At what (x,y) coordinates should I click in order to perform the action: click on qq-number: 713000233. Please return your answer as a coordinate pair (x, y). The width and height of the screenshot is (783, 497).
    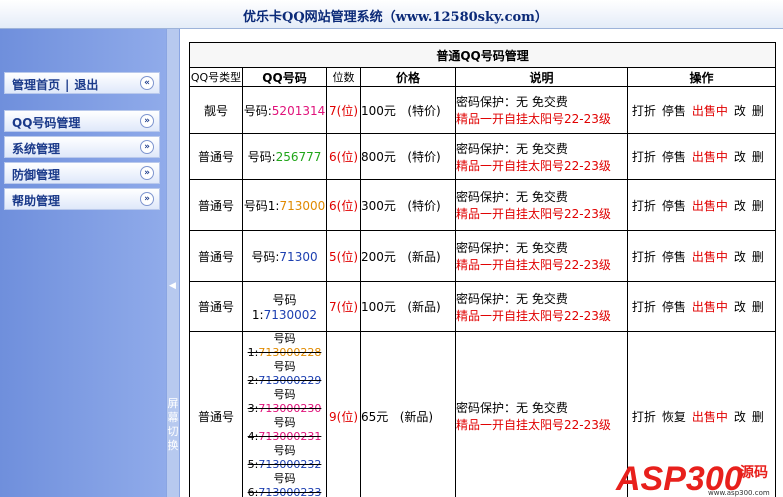
    Looking at the image, I should click on (289, 491).